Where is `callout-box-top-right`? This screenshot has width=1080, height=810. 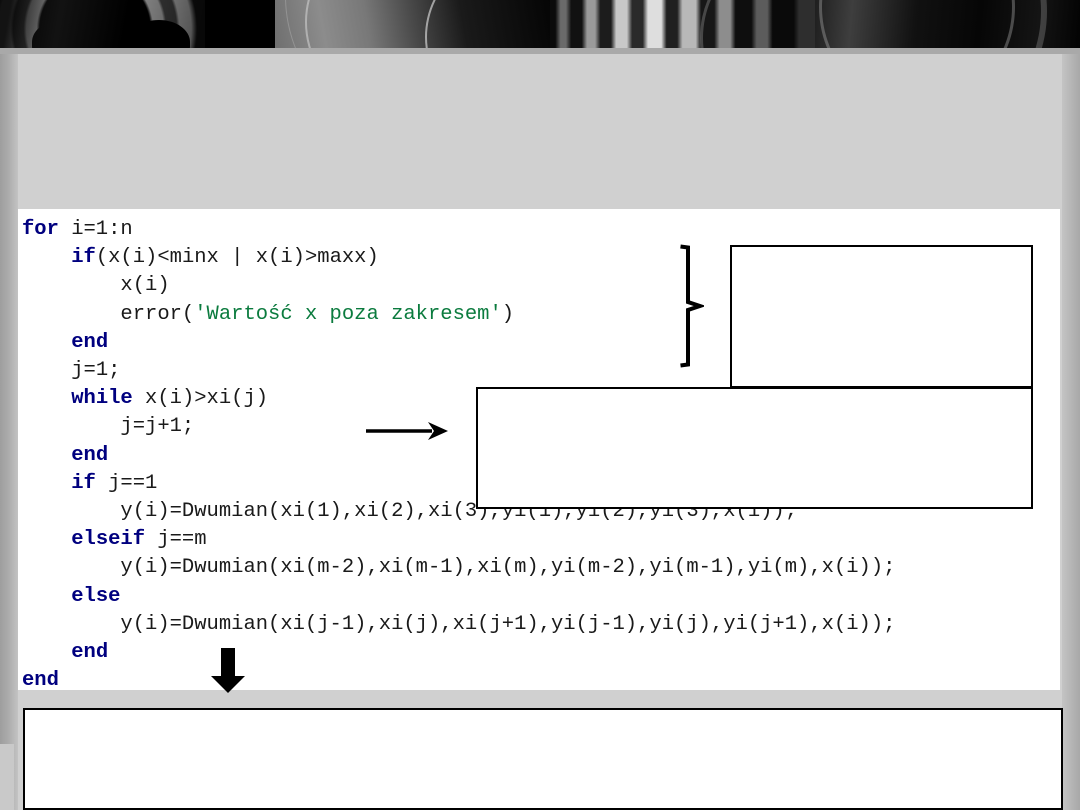
callout-box-top-right is located at coordinates (881, 316).